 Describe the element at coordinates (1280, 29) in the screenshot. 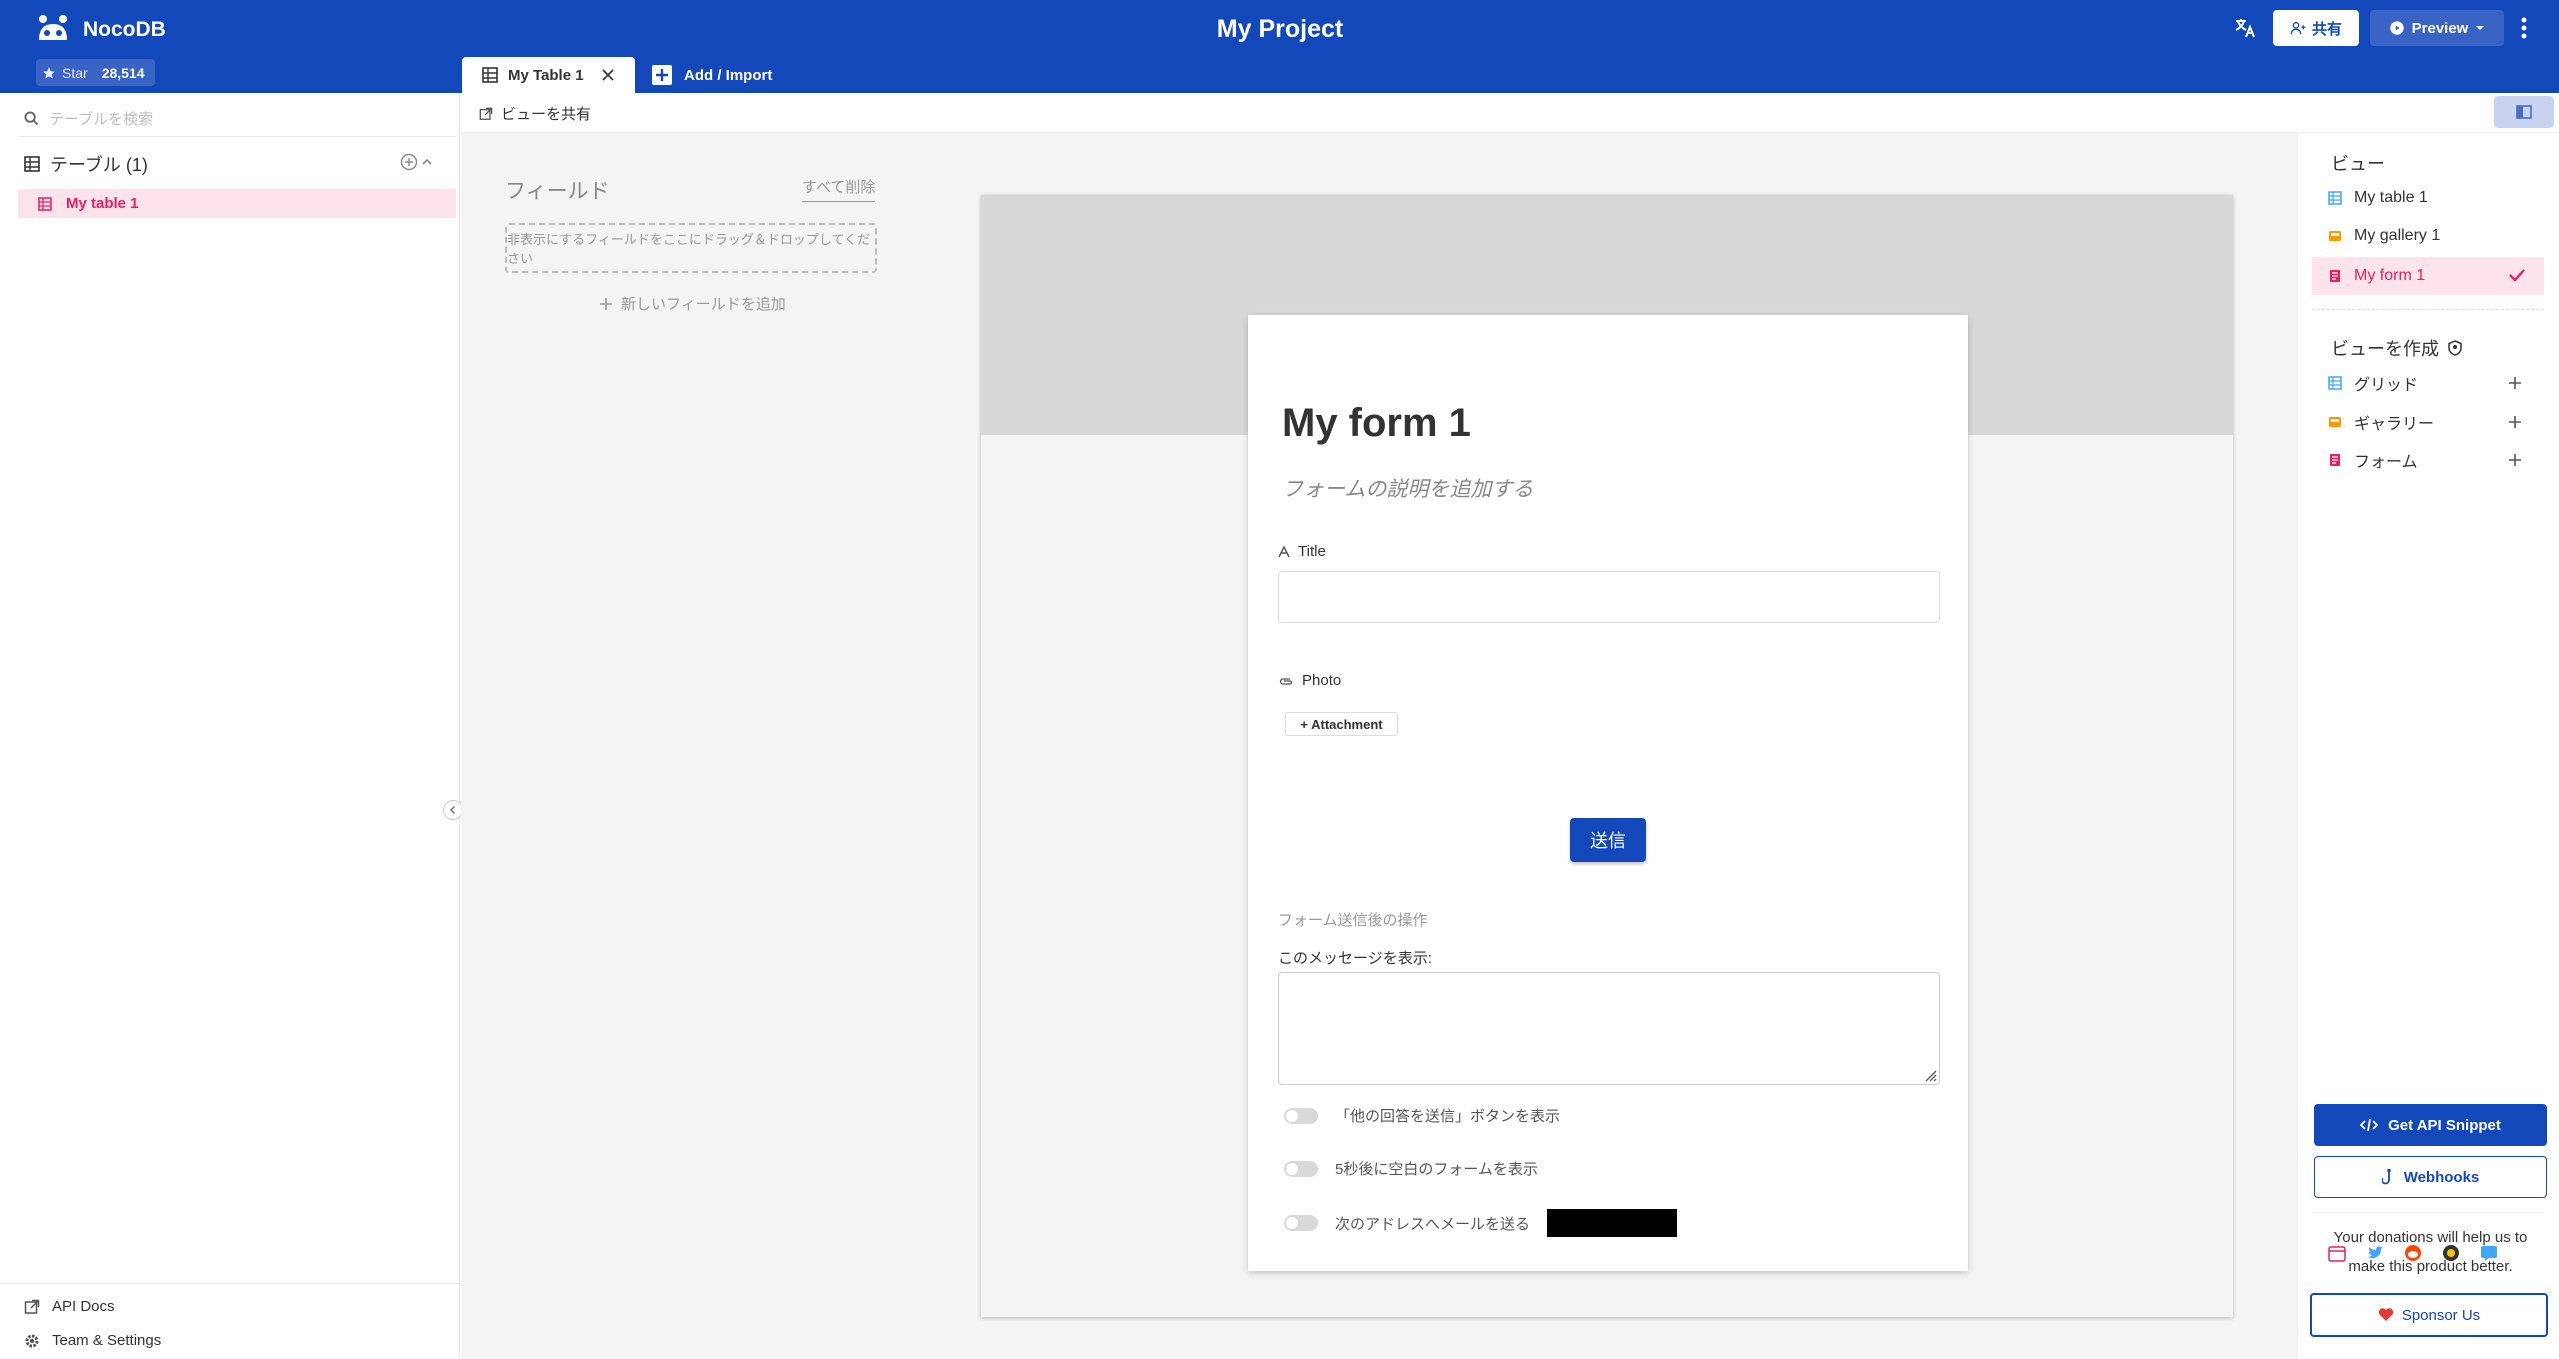

I see `project-title: My Project` at that location.